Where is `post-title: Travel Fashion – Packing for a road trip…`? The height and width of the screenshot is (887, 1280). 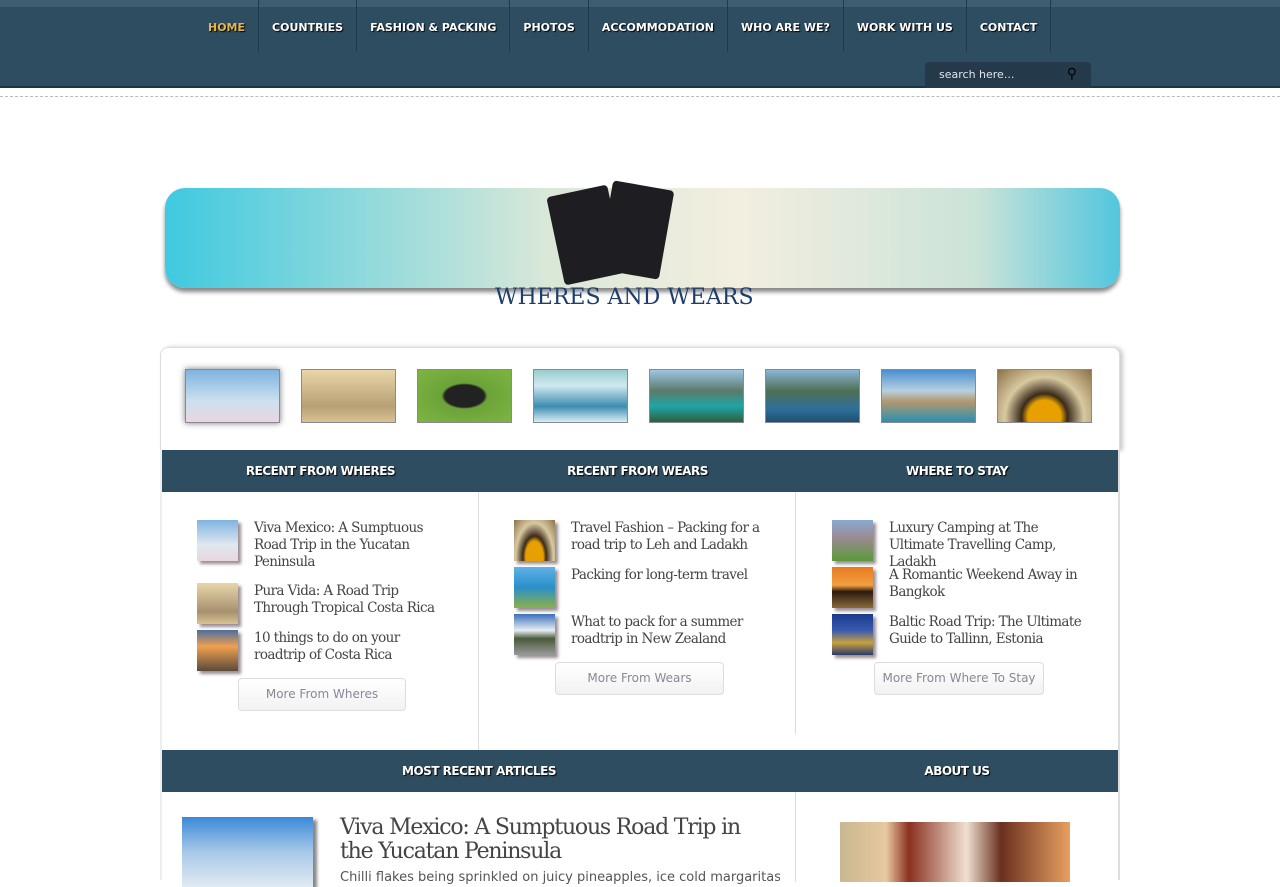 post-title: Travel Fashion – Packing for a road trip… is located at coordinates (670, 540).